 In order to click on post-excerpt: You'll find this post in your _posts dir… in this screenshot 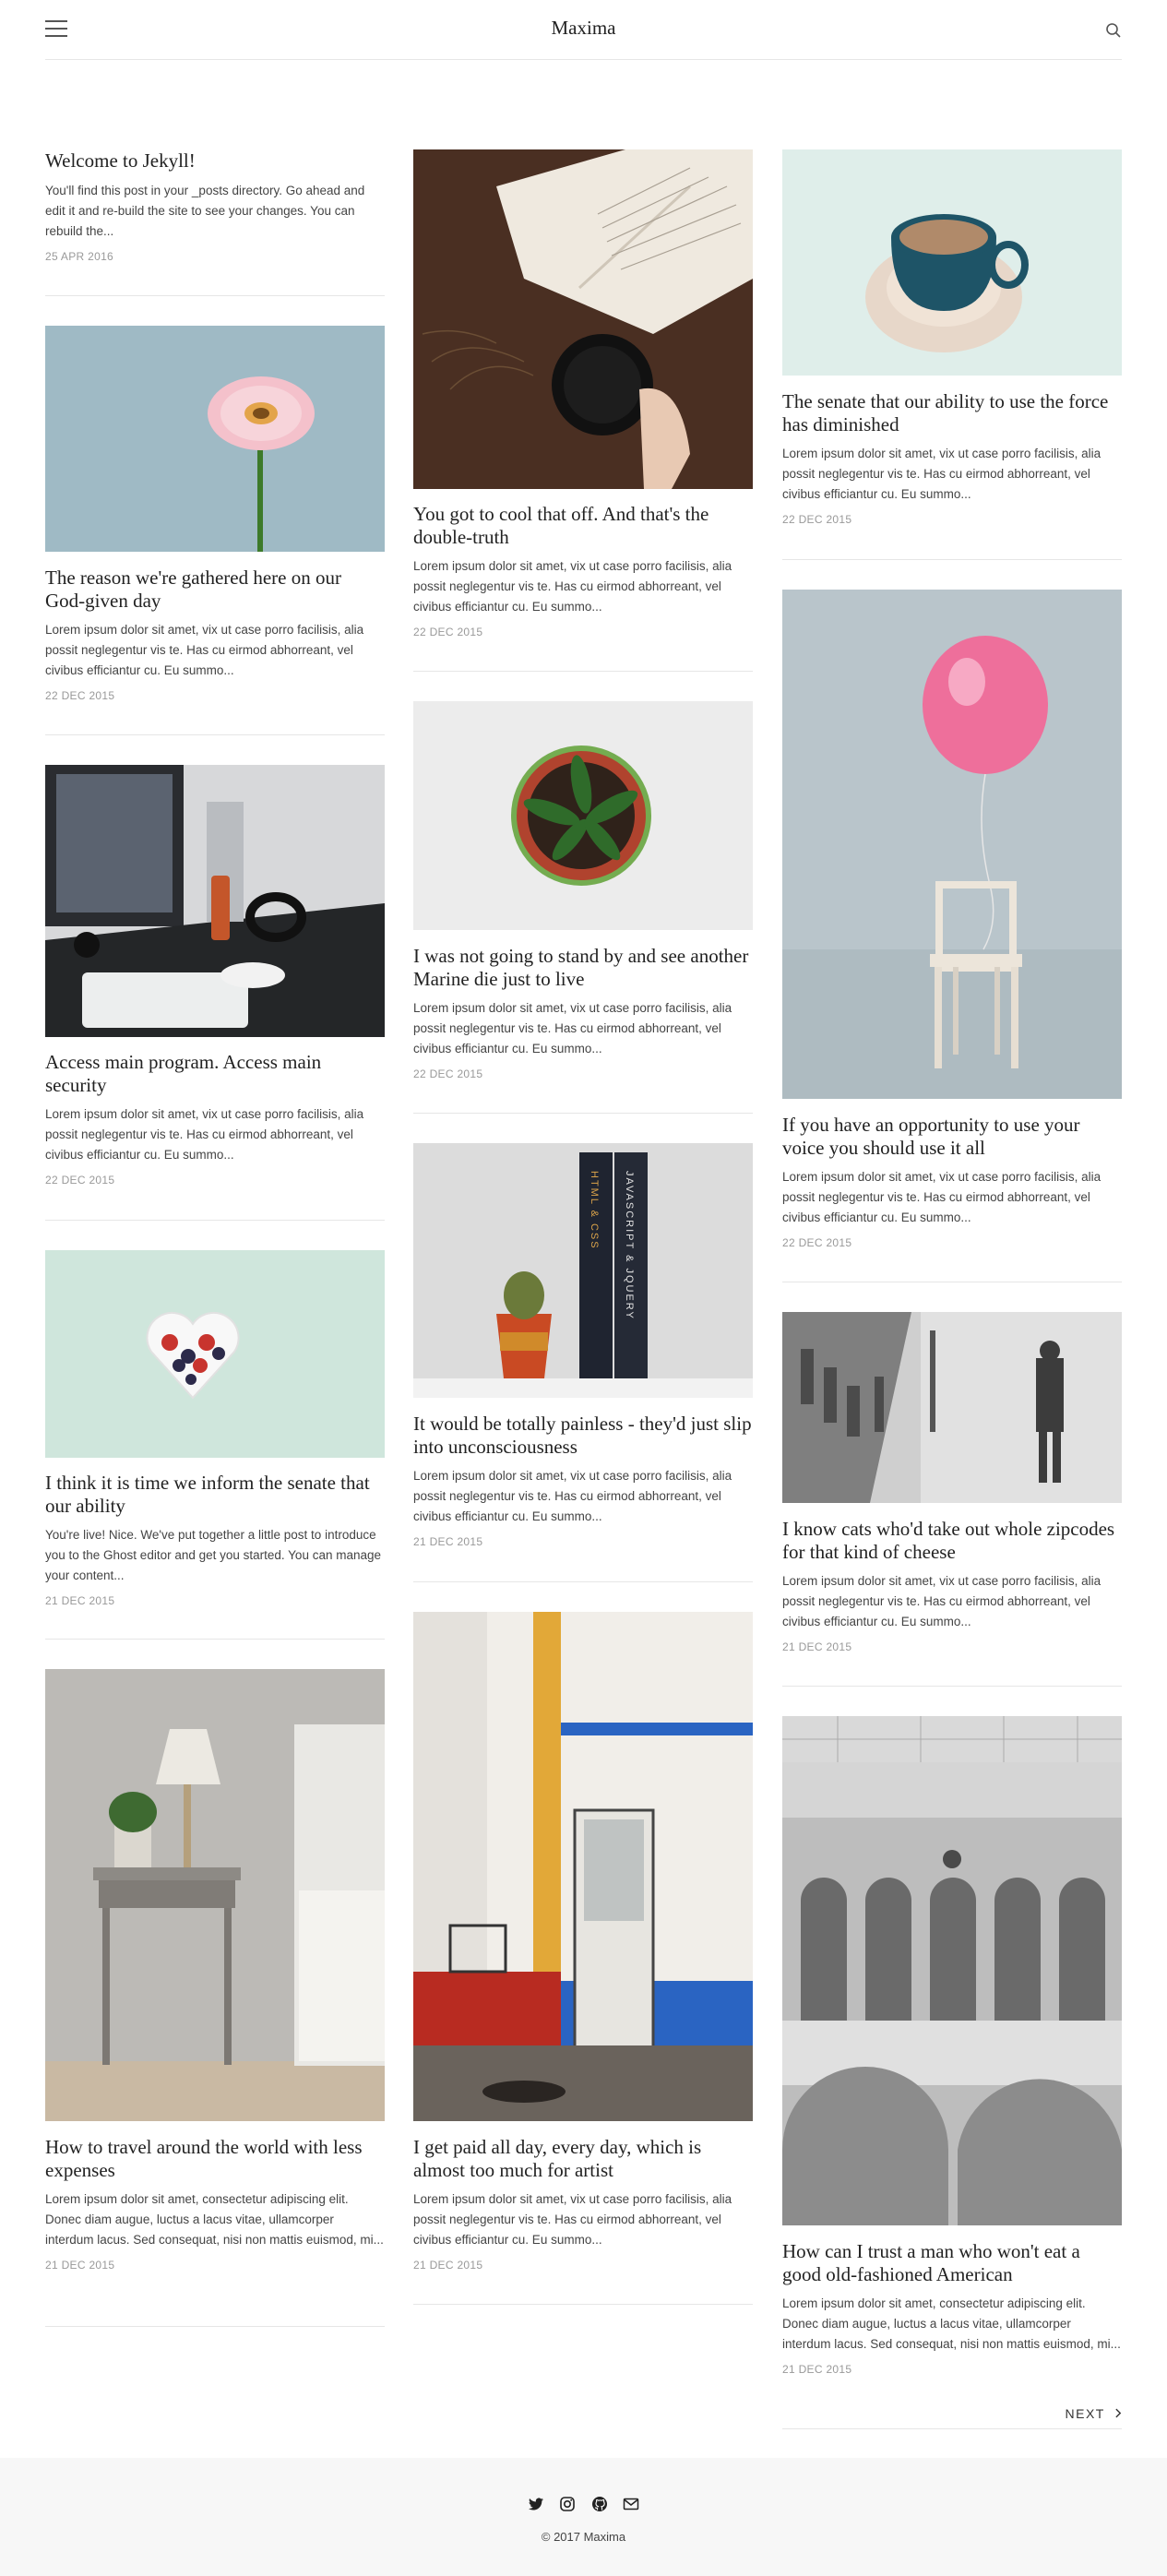, I will do `click(205, 211)`.